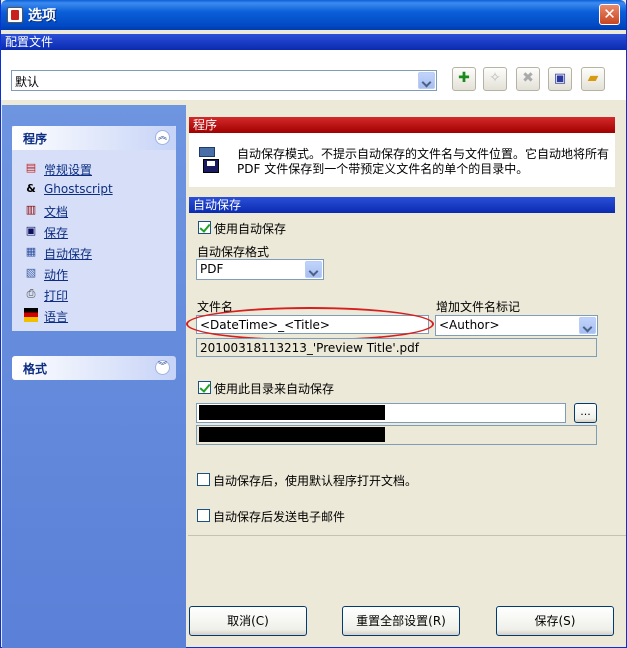  Describe the element at coordinates (31, 315) in the screenshot. I see `flag-icon` at that location.